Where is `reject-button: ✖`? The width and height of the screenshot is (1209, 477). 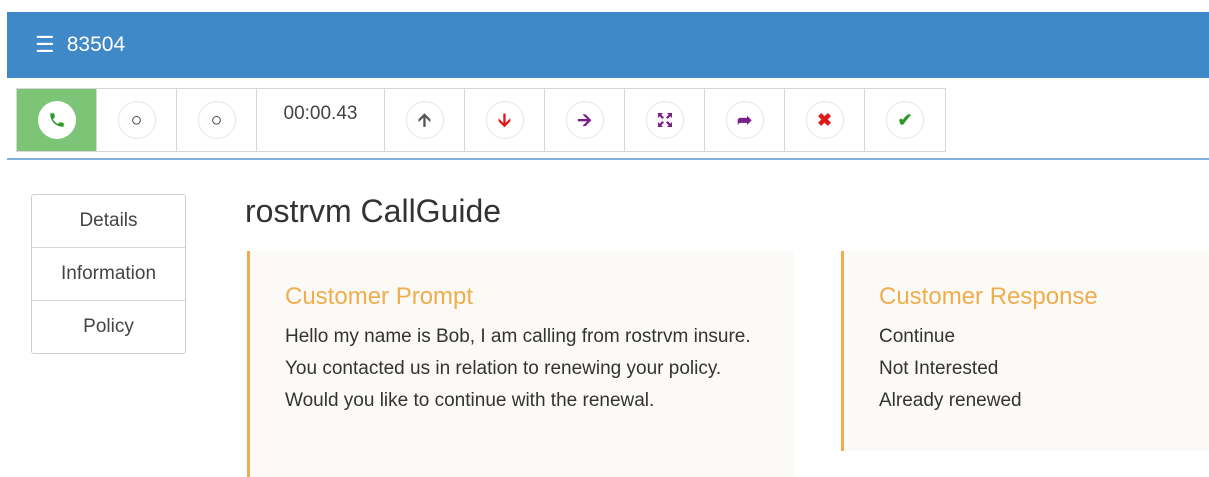 reject-button: ✖ is located at coordinates (825, 120).